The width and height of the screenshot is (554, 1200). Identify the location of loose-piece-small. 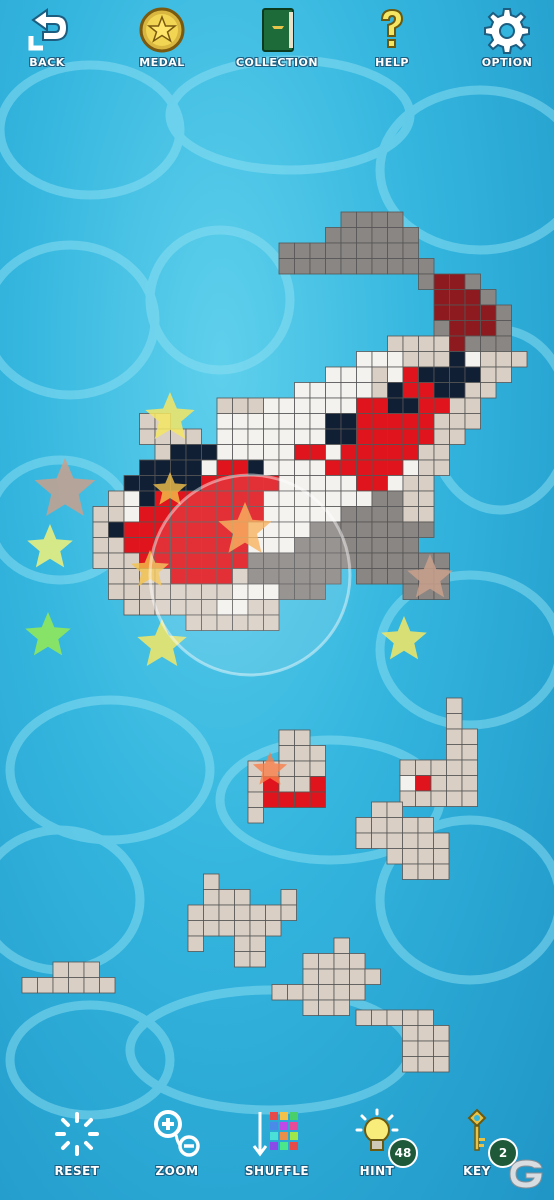
(68, 977).